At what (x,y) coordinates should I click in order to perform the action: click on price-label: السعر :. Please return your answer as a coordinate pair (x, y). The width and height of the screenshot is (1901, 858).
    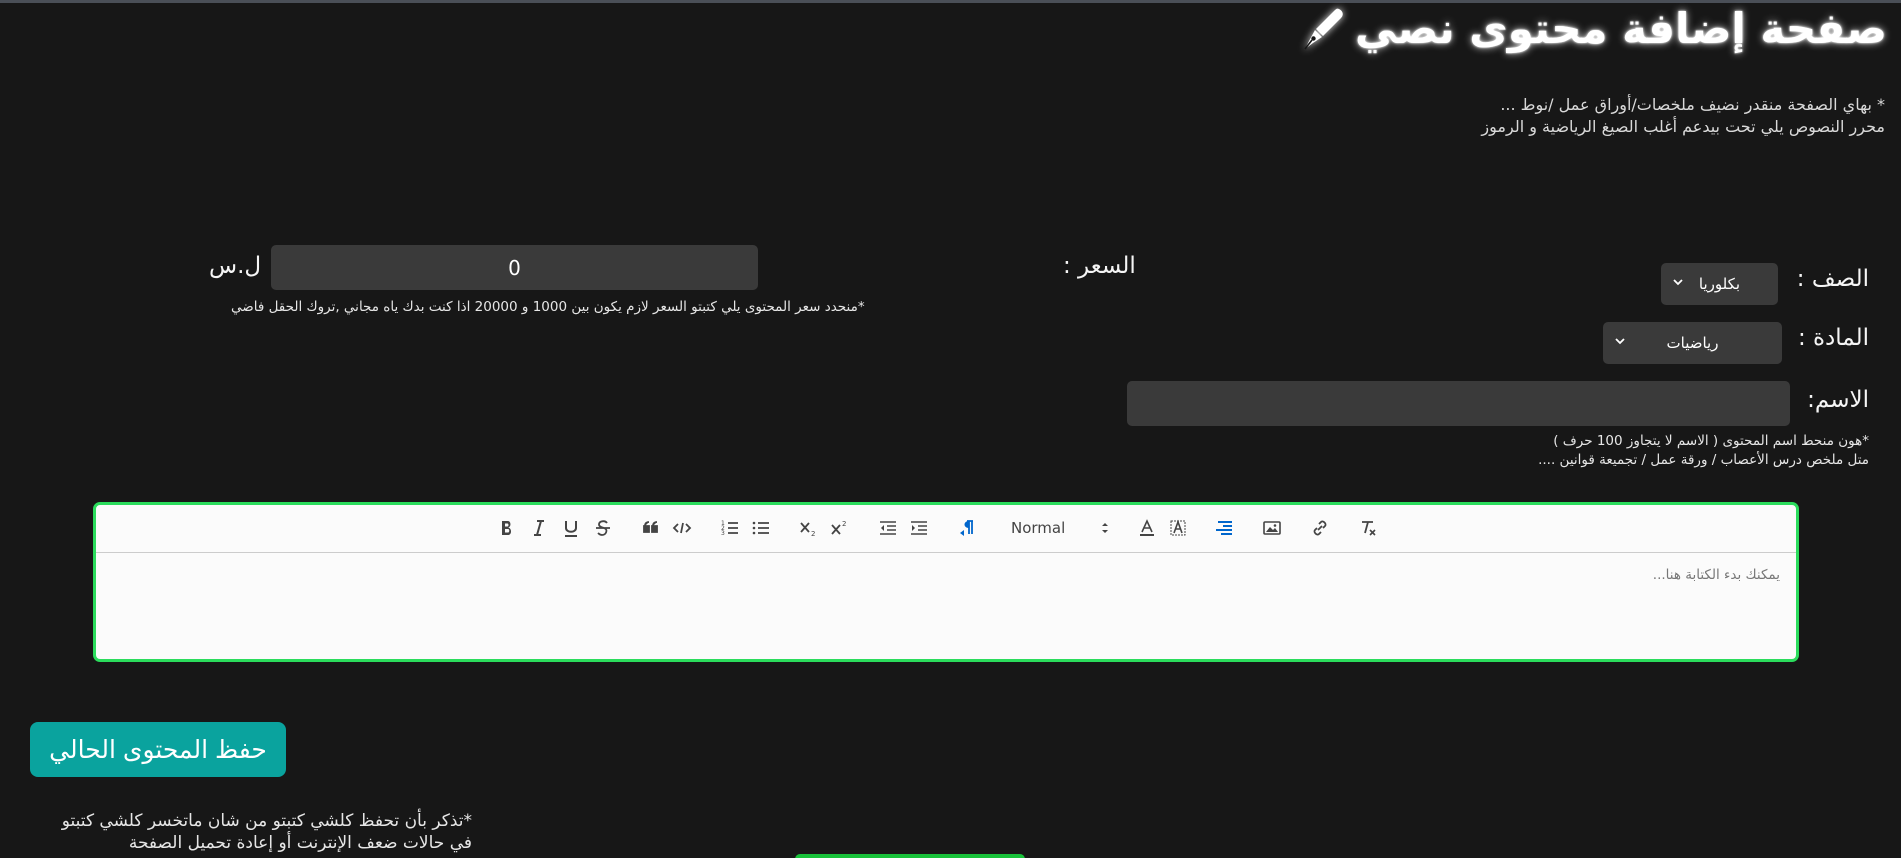
    Looking at the image, I should click on (1099, 266).